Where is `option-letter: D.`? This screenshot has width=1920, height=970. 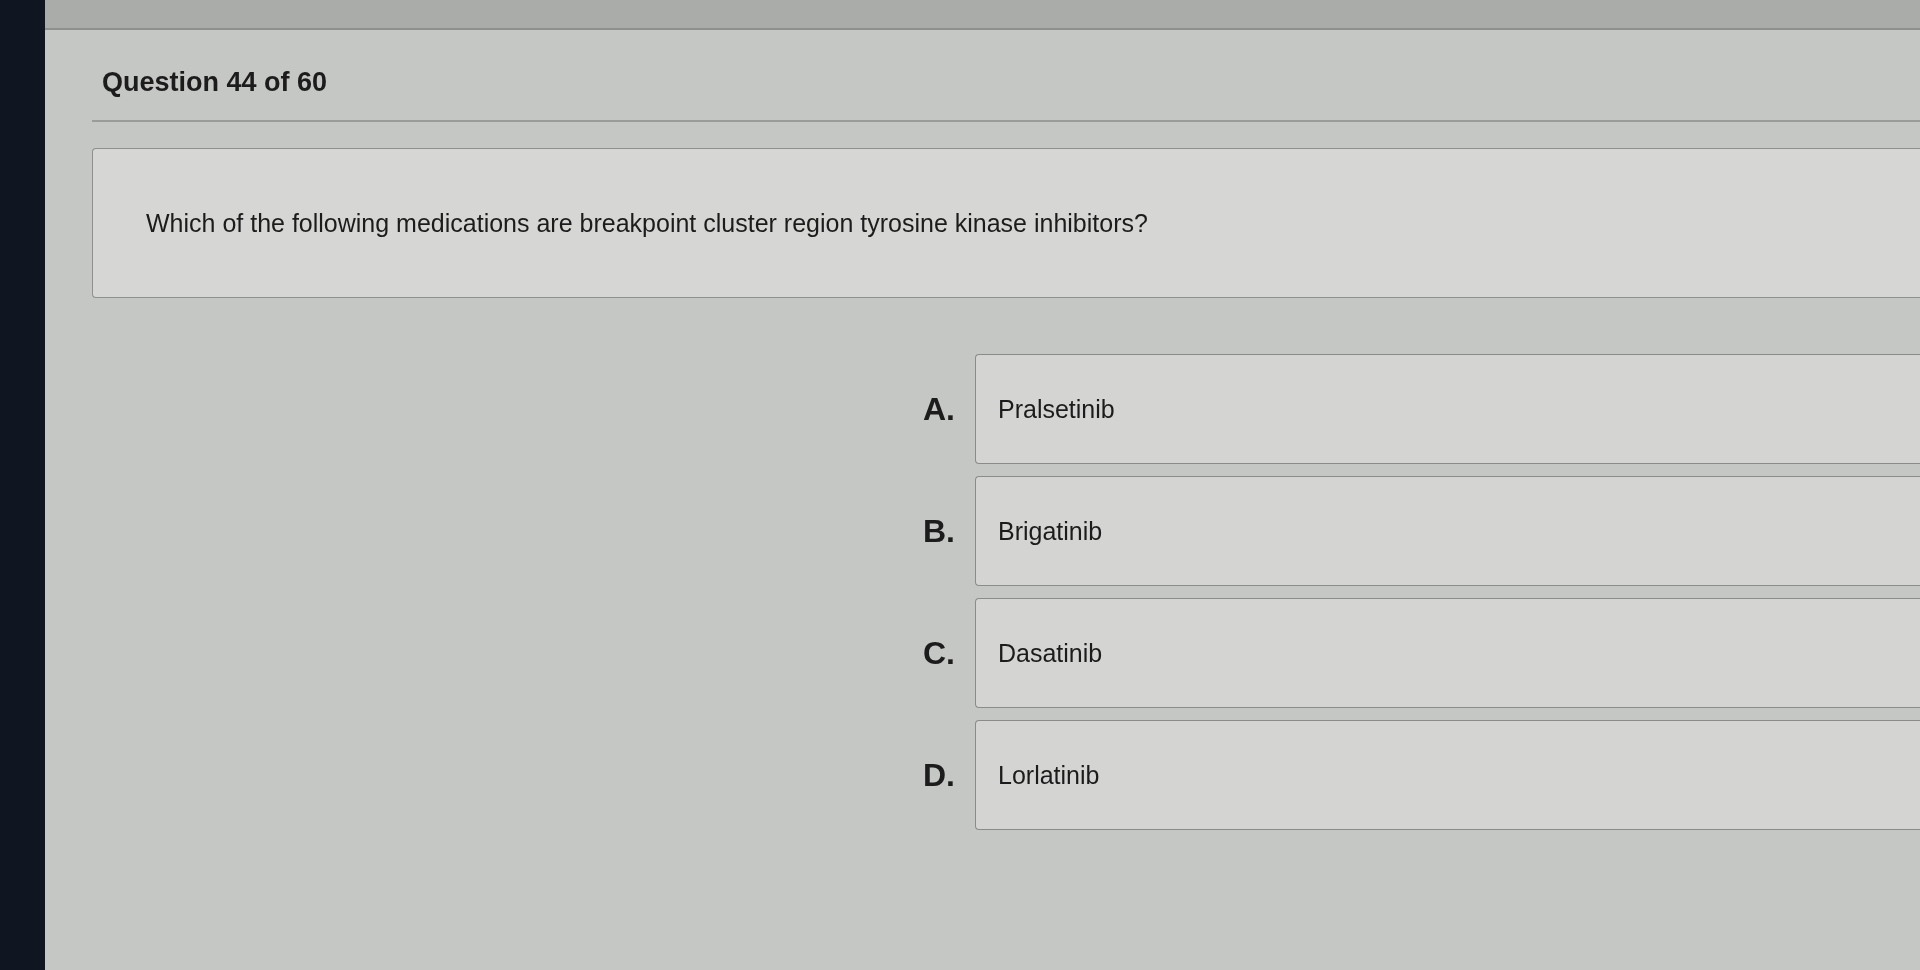 option-letter: D. is located at coordinates (939, 775).